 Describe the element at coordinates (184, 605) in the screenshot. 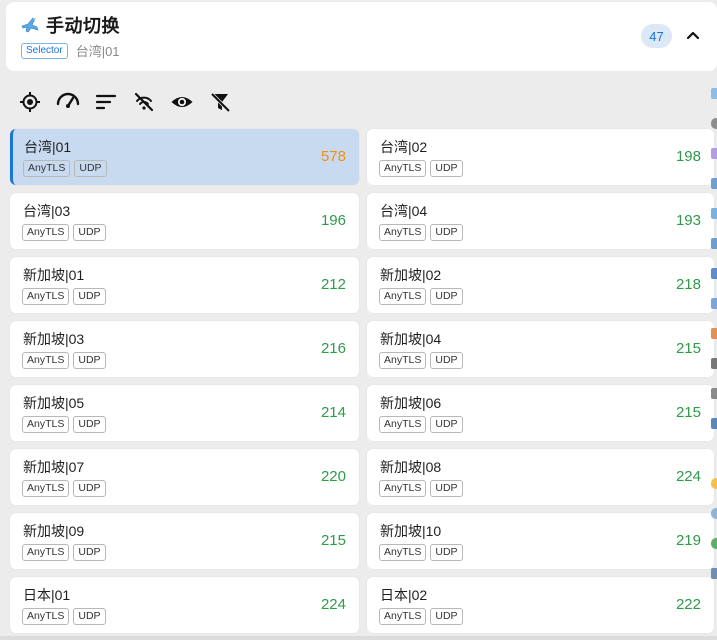

I see `proxy-card: 日本|01 AnyTLS UDP 224` at that location.